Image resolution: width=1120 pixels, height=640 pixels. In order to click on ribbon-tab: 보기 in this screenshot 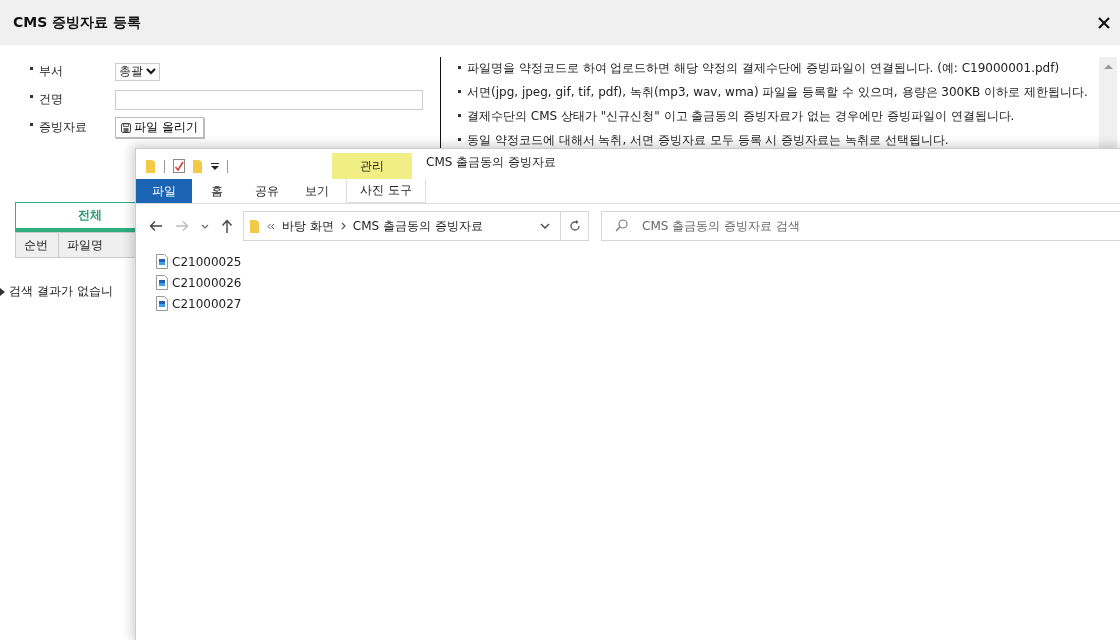, I will do `click(317, 191)`.